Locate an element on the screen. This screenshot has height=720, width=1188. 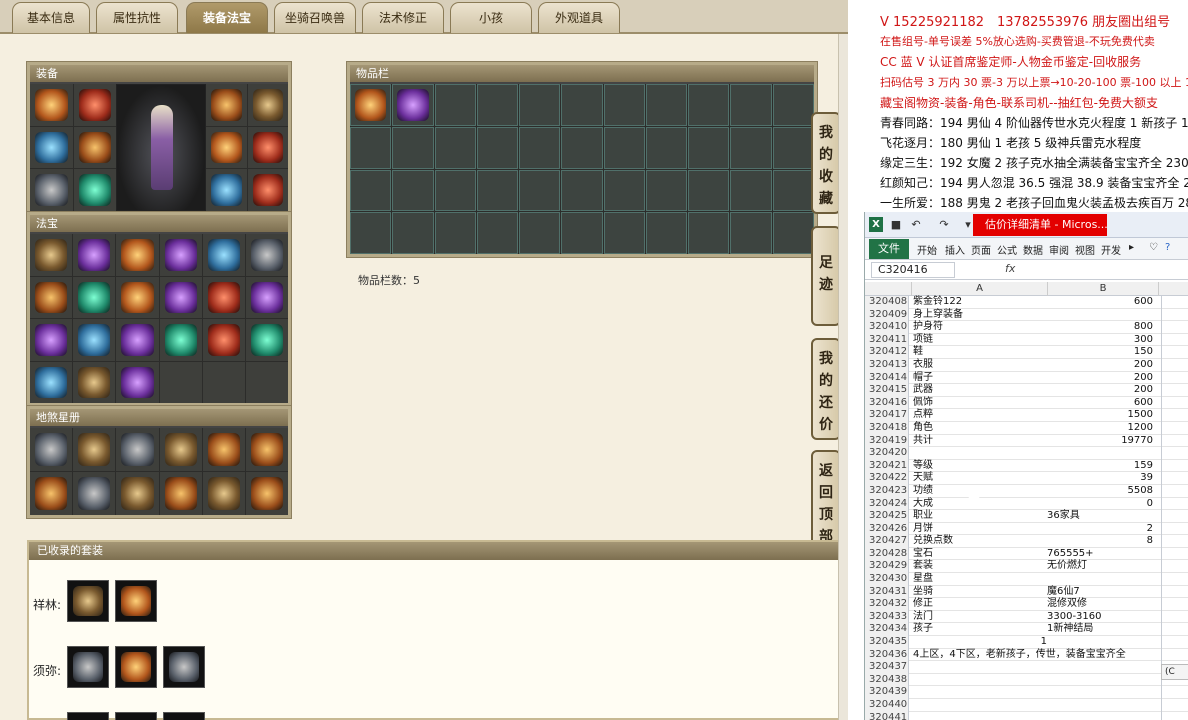
cell-b: 魔6仙7 is located at coordinates (1102, 592).